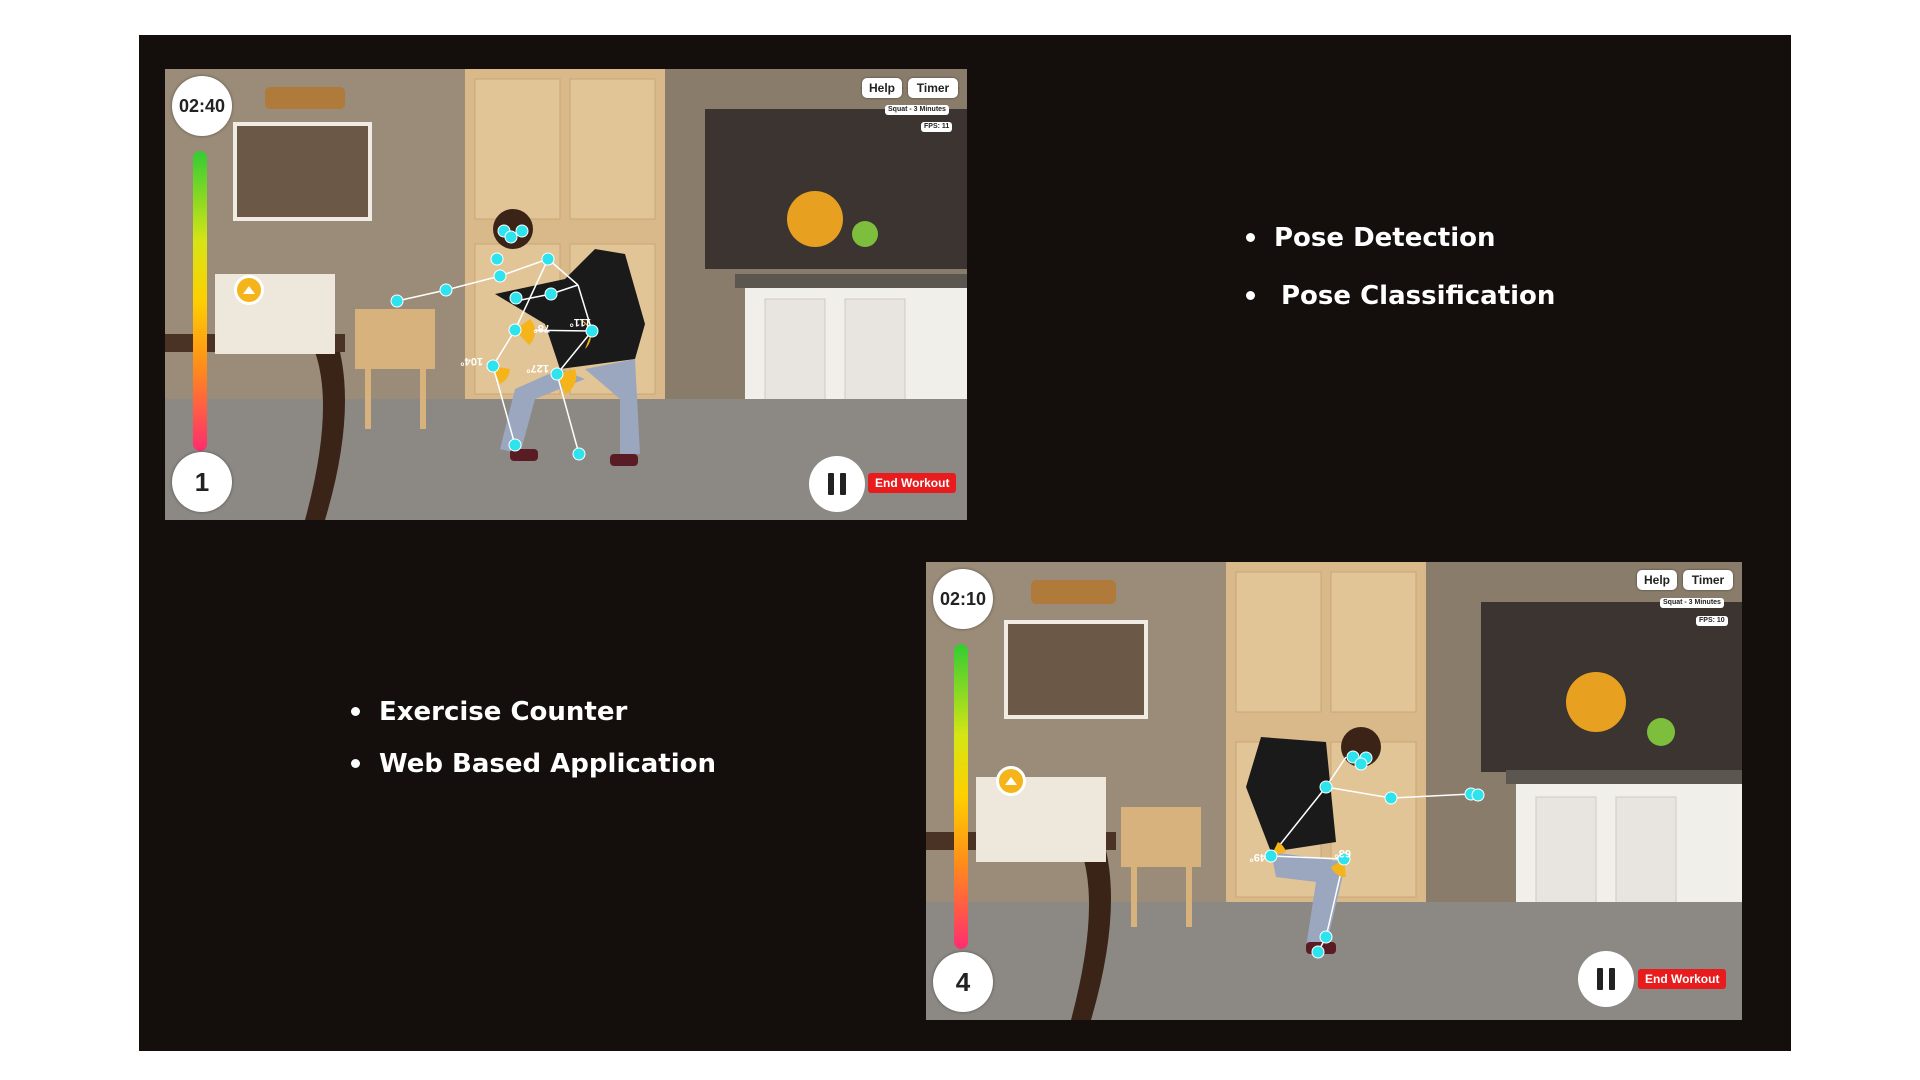  What do you see at coordinates (541, 328) in the screenshot?
I see `angle-label: 78°` at bounding box center [541, 328].